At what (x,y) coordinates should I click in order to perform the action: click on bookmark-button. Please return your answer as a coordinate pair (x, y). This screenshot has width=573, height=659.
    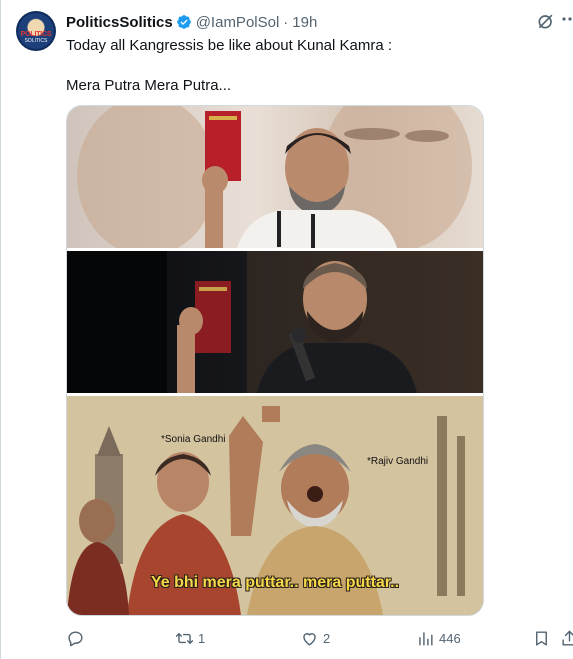
    Looking at the image, I should click on (541, 638).